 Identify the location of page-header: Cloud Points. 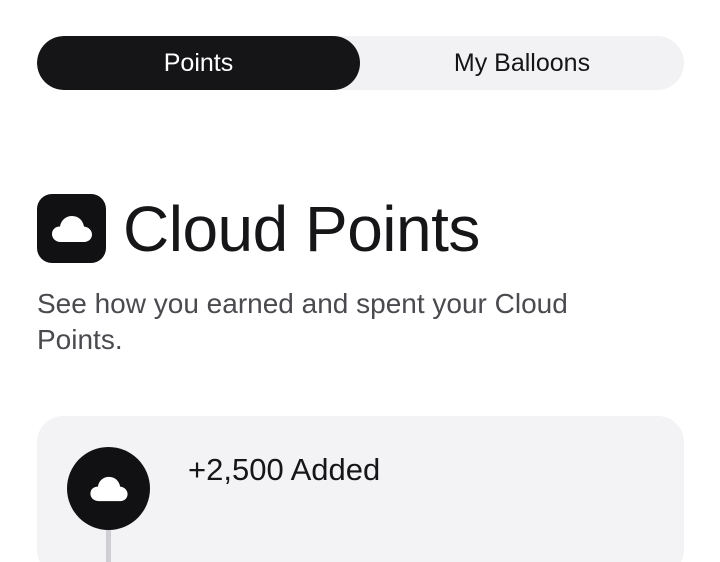
(258, 228).